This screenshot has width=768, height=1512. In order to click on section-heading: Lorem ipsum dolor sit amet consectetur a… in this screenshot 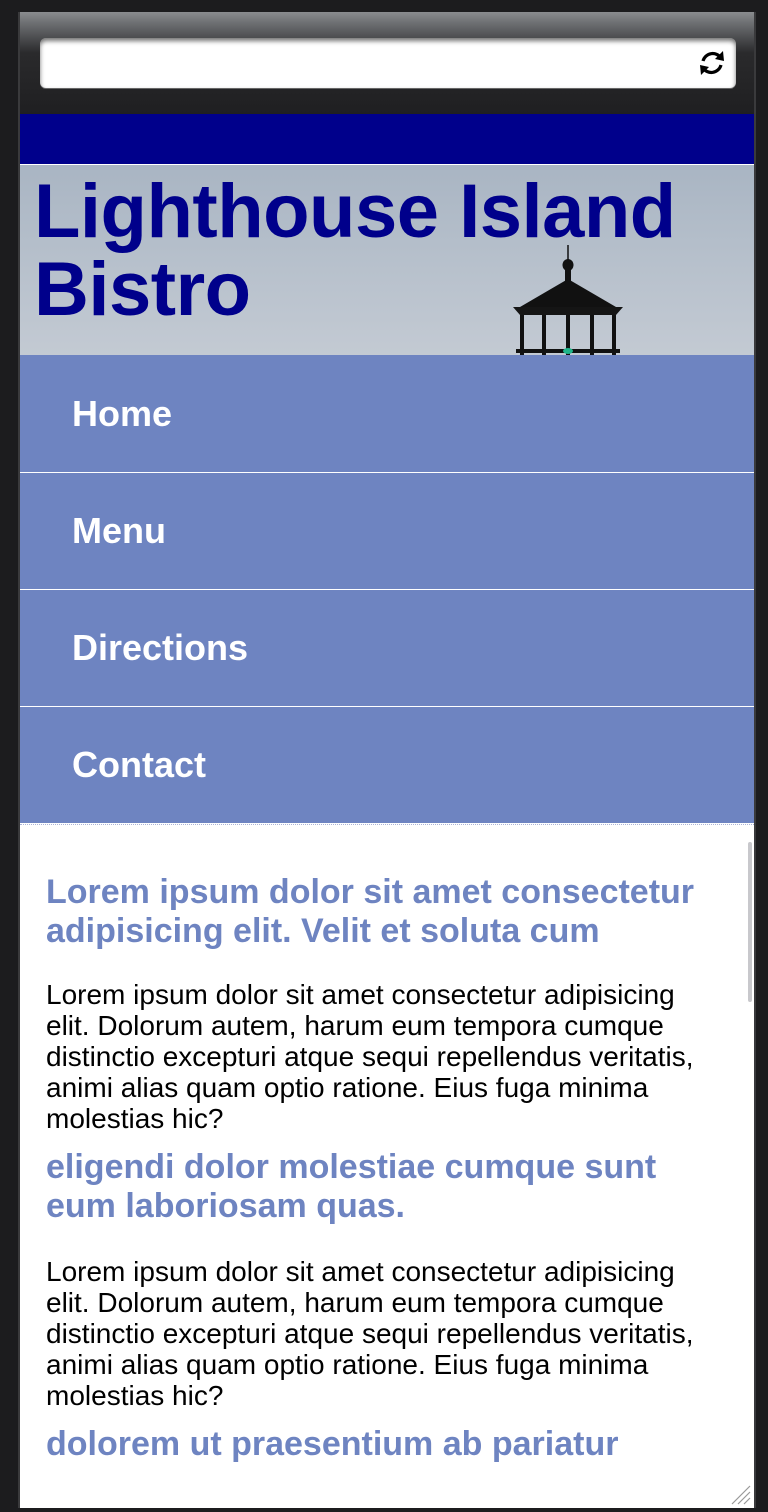, I will do `click(370, 911)`.